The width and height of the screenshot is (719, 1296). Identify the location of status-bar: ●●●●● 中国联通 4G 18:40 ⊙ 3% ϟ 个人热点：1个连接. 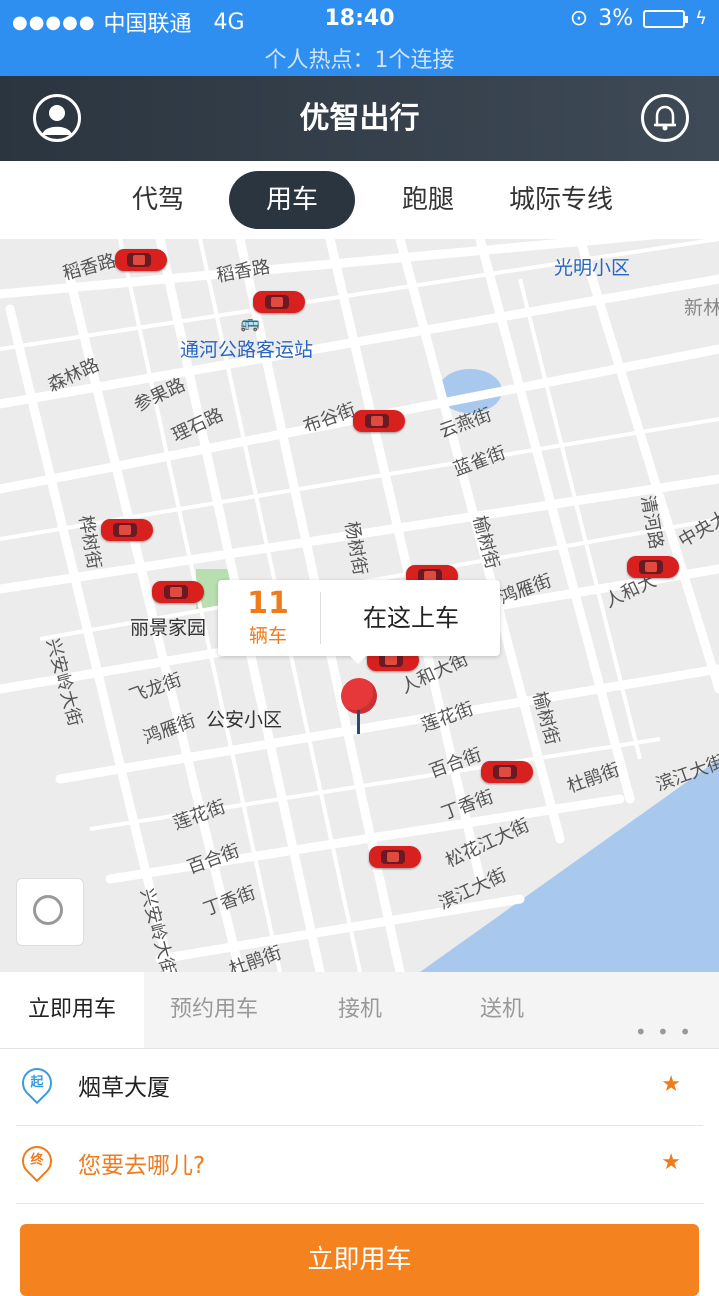
(359, 38).